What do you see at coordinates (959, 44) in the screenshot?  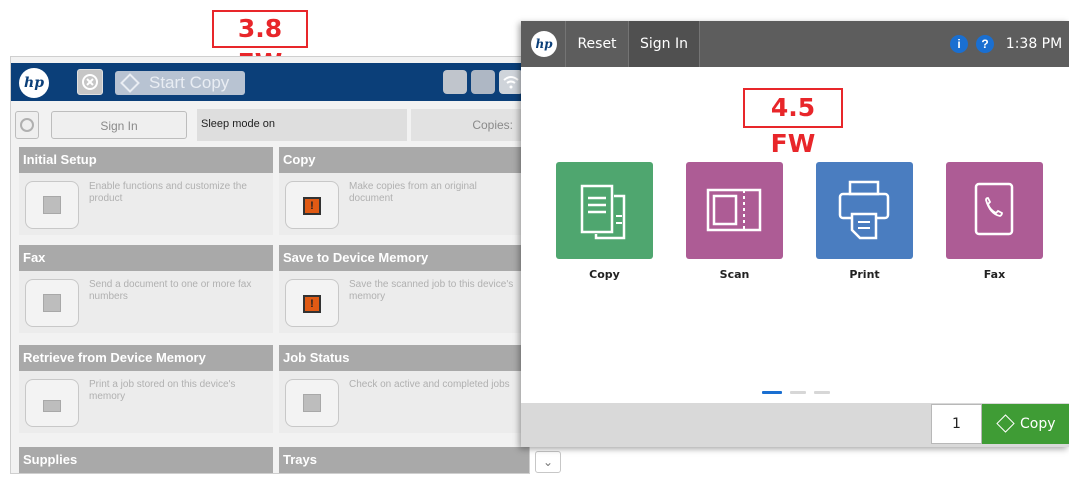 I see `info-icon: i` at bounding box center [959, 44].